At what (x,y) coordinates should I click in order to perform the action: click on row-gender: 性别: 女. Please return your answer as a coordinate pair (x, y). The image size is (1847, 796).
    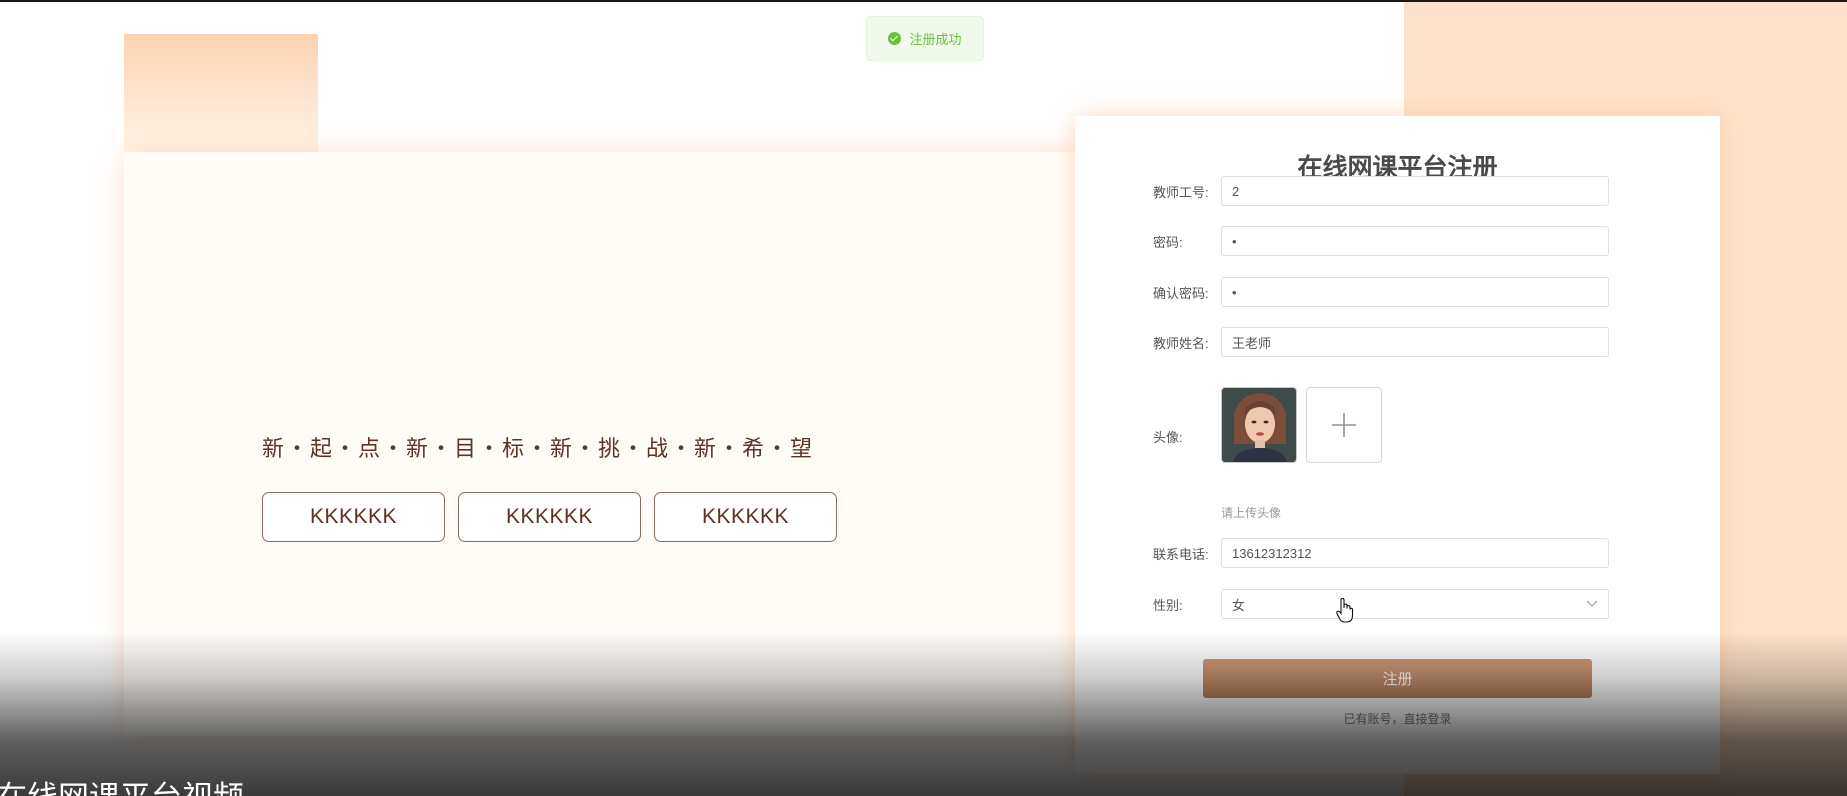
    Looking at the image, I should click on (1381, 604).